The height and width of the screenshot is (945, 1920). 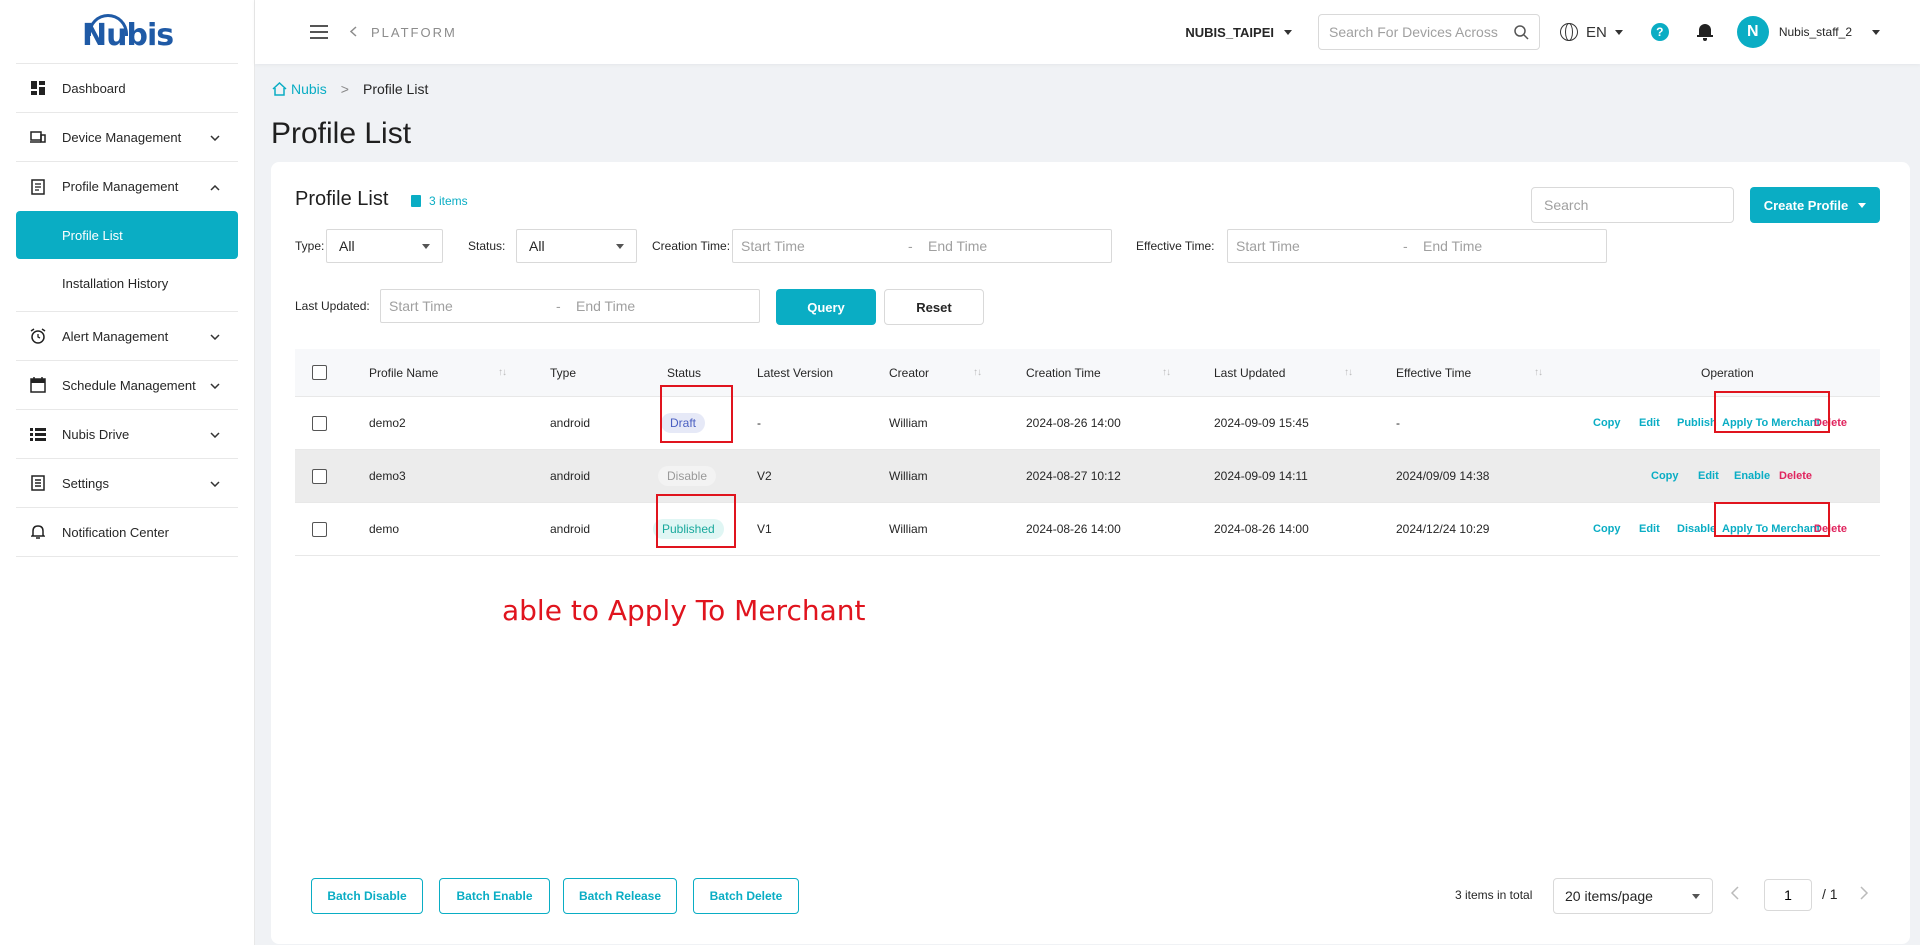 I want to click on cell-last-updated: 2024-09-09 15:45, so click(x=1261, y=423).